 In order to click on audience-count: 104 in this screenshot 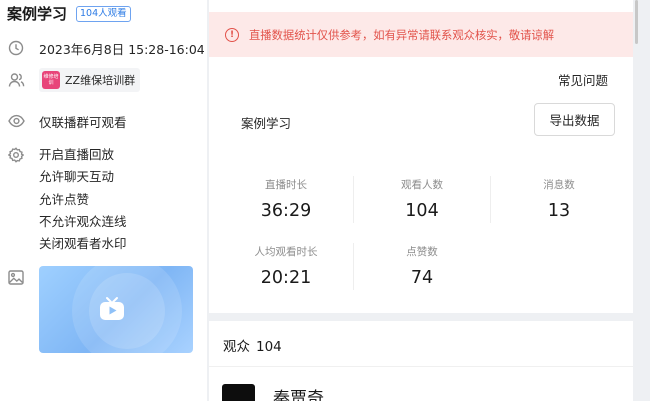, I will do `click(269, 347)`.